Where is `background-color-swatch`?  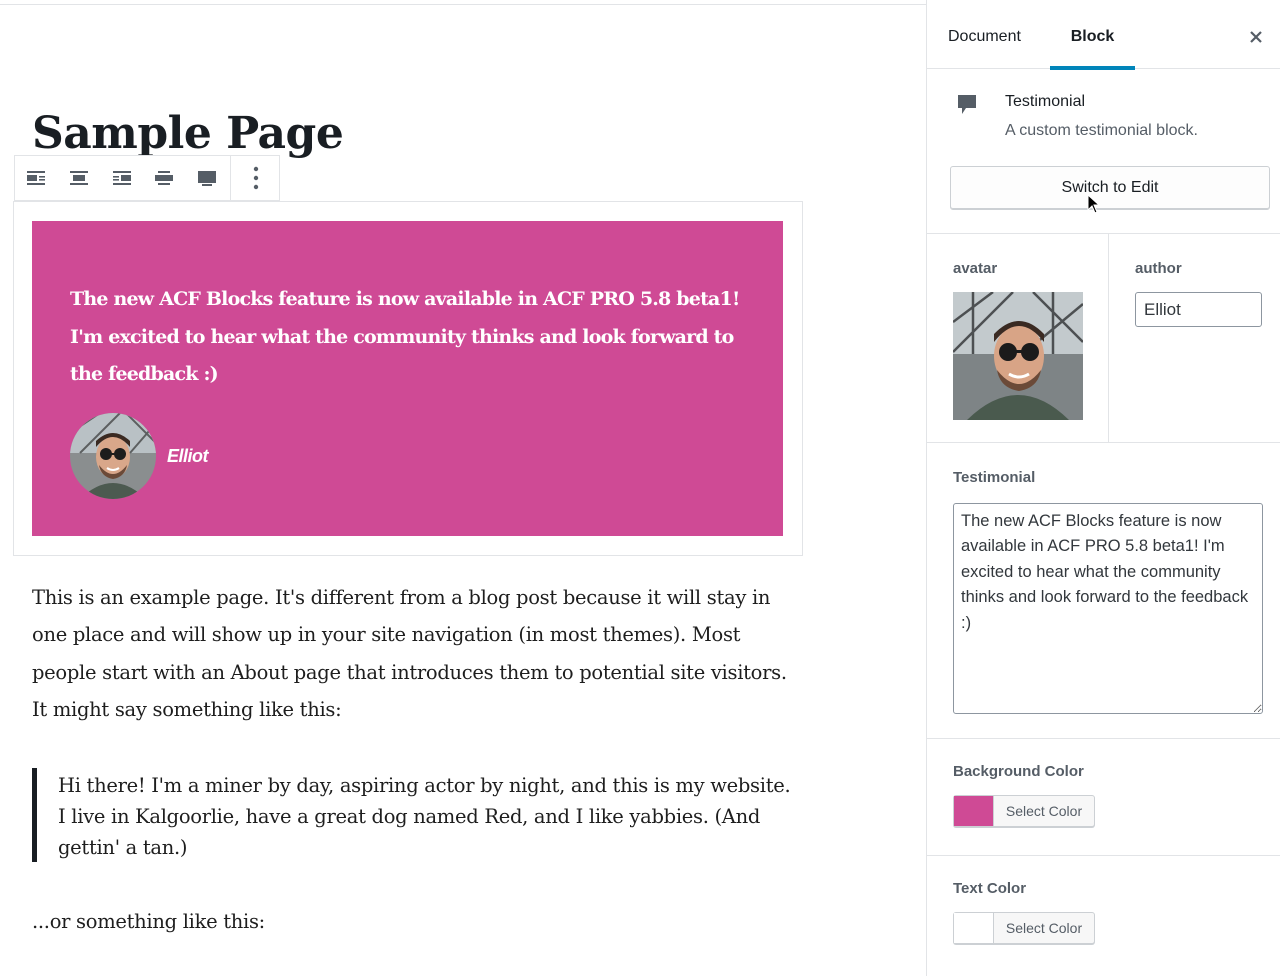 background-color-swatch is located at coordinates (974, 811).